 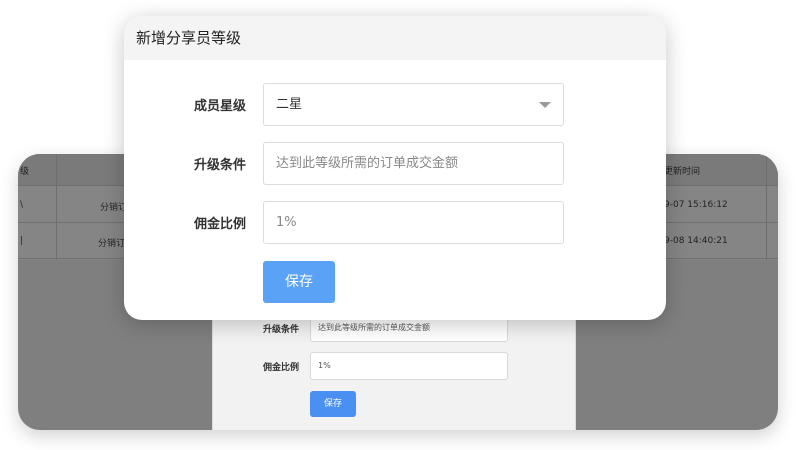 I want to click on upgrade-condition-input: 达到此等级所需的订单成交金额, so click(x=413, y=163).